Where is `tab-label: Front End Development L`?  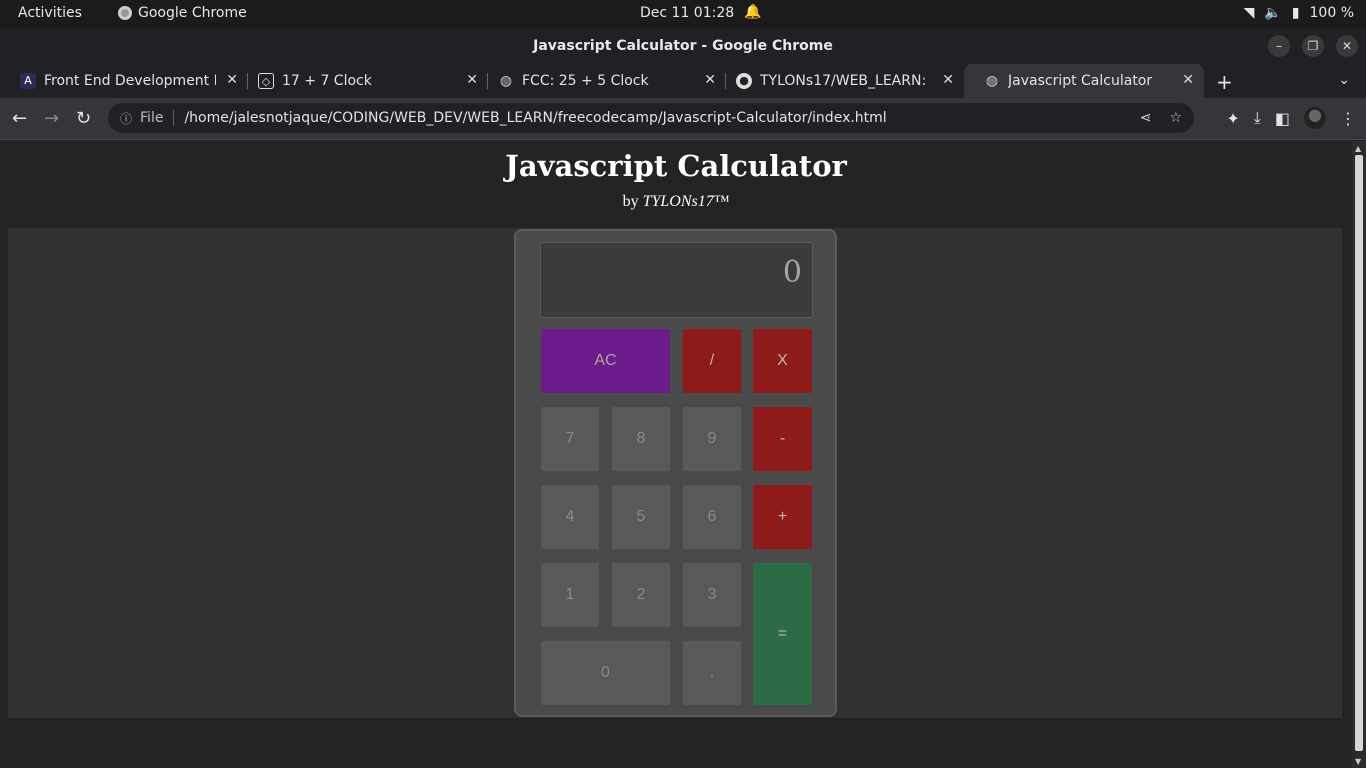 tab-label: Front End Development L is located at coordinates (130, 81).